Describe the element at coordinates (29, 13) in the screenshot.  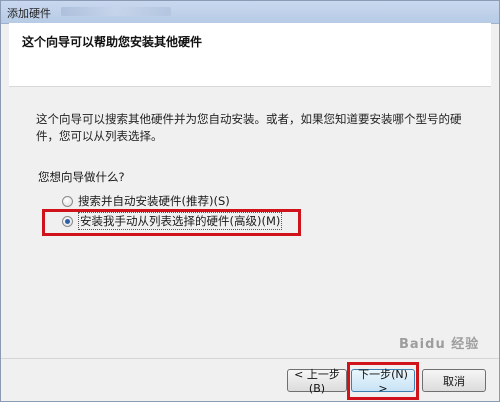
I see `window-title: 添加硬件` at that location.